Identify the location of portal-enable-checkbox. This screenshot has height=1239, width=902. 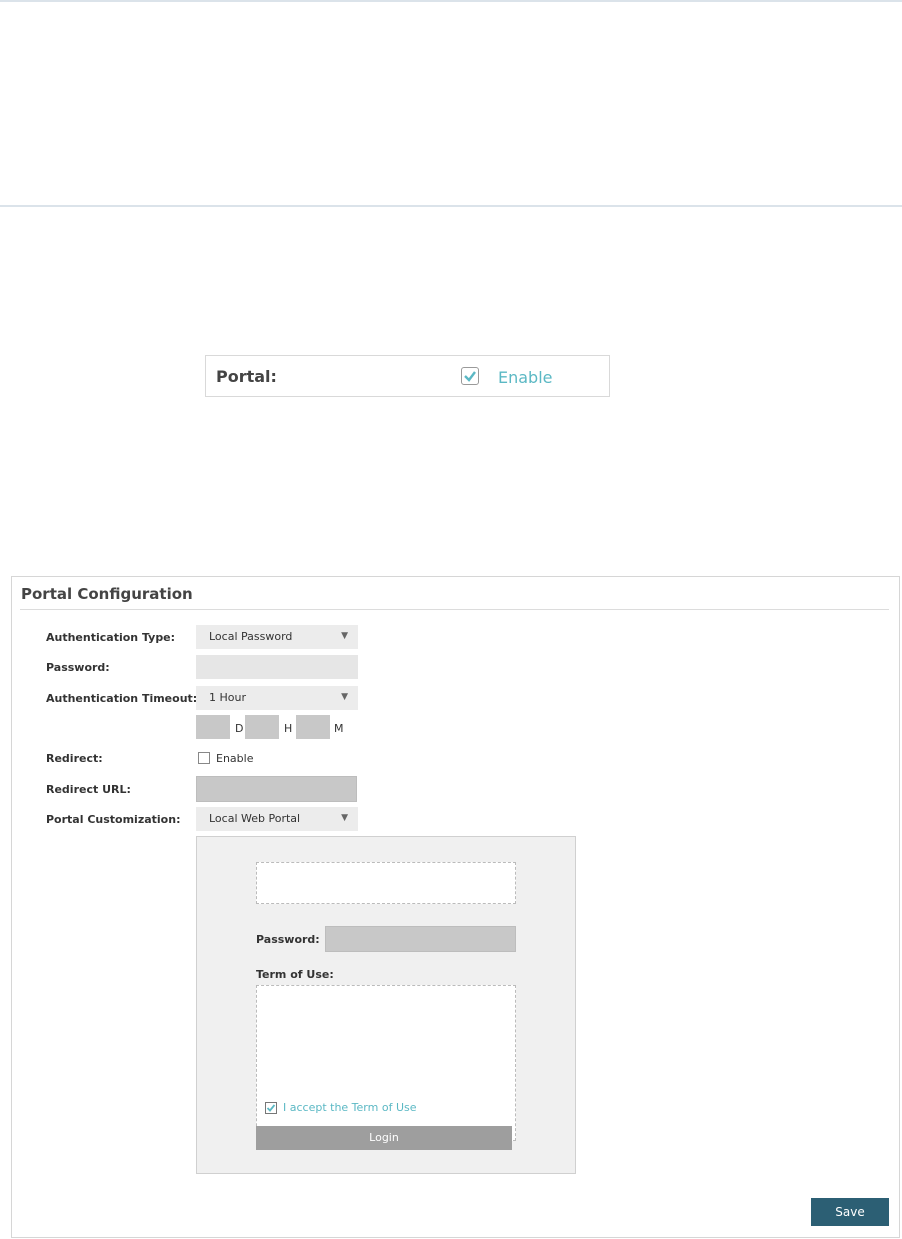
(470, 376).